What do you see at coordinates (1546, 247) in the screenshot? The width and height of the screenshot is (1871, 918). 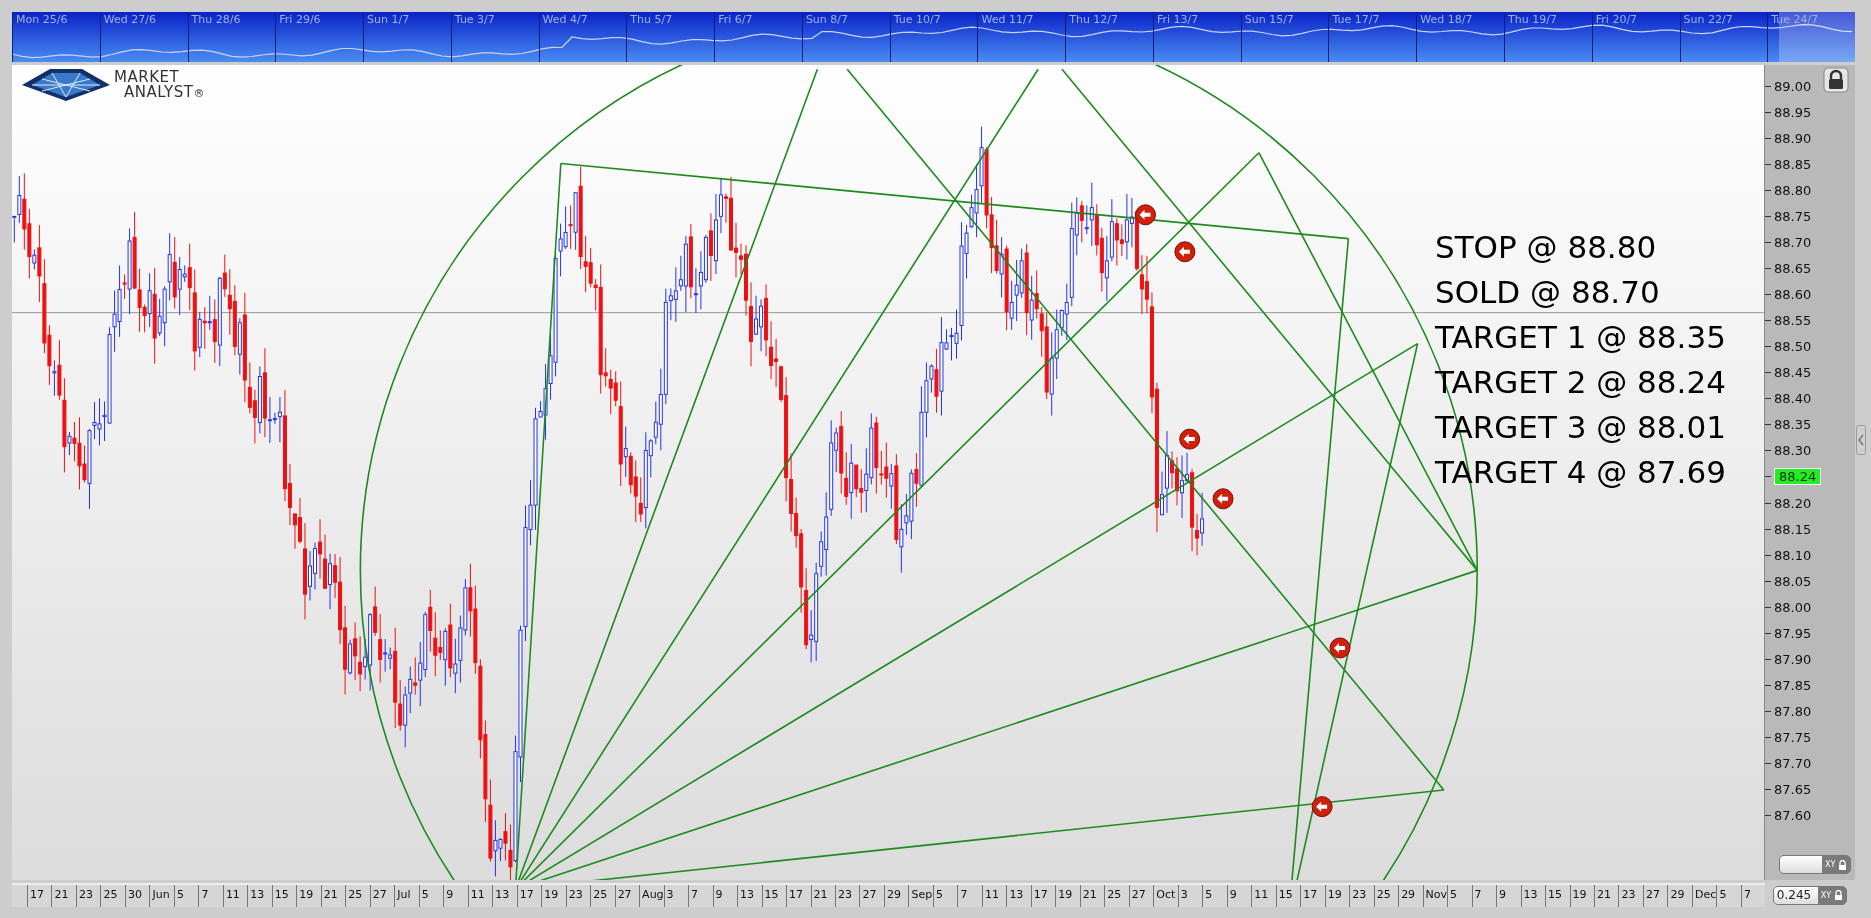 I see `trade-note: STOP @ 88.80` at bounding box center [1546, 247].